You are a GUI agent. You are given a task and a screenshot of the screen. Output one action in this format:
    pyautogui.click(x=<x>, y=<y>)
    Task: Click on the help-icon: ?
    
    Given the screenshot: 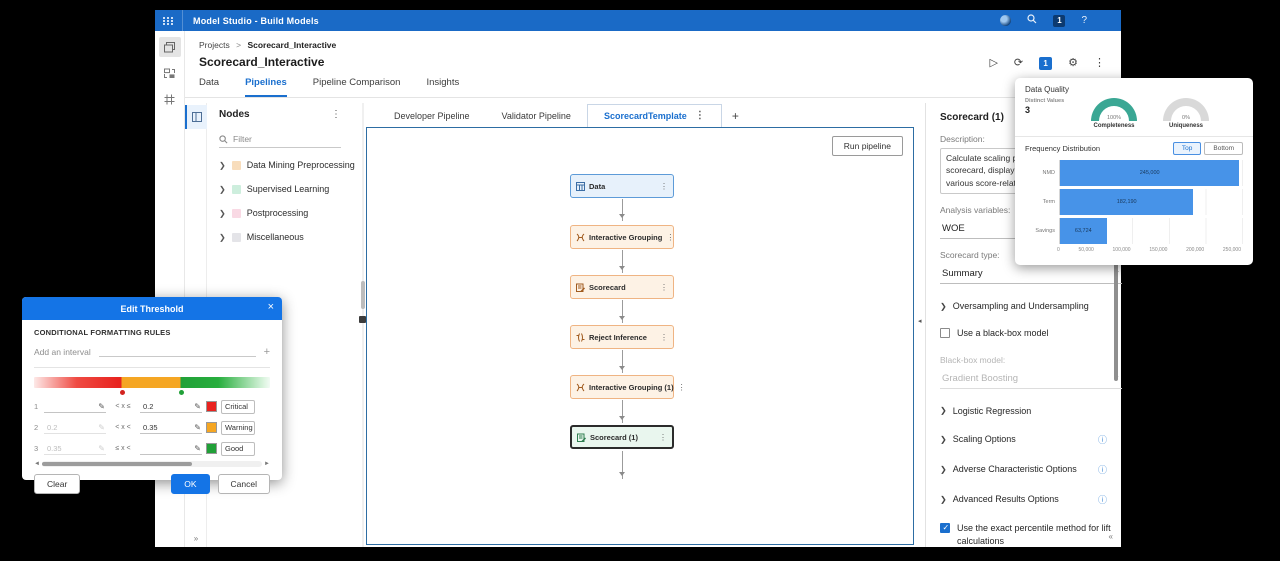 What is the action you would take?
    pyautogui.click(x=1084, y=20)
    